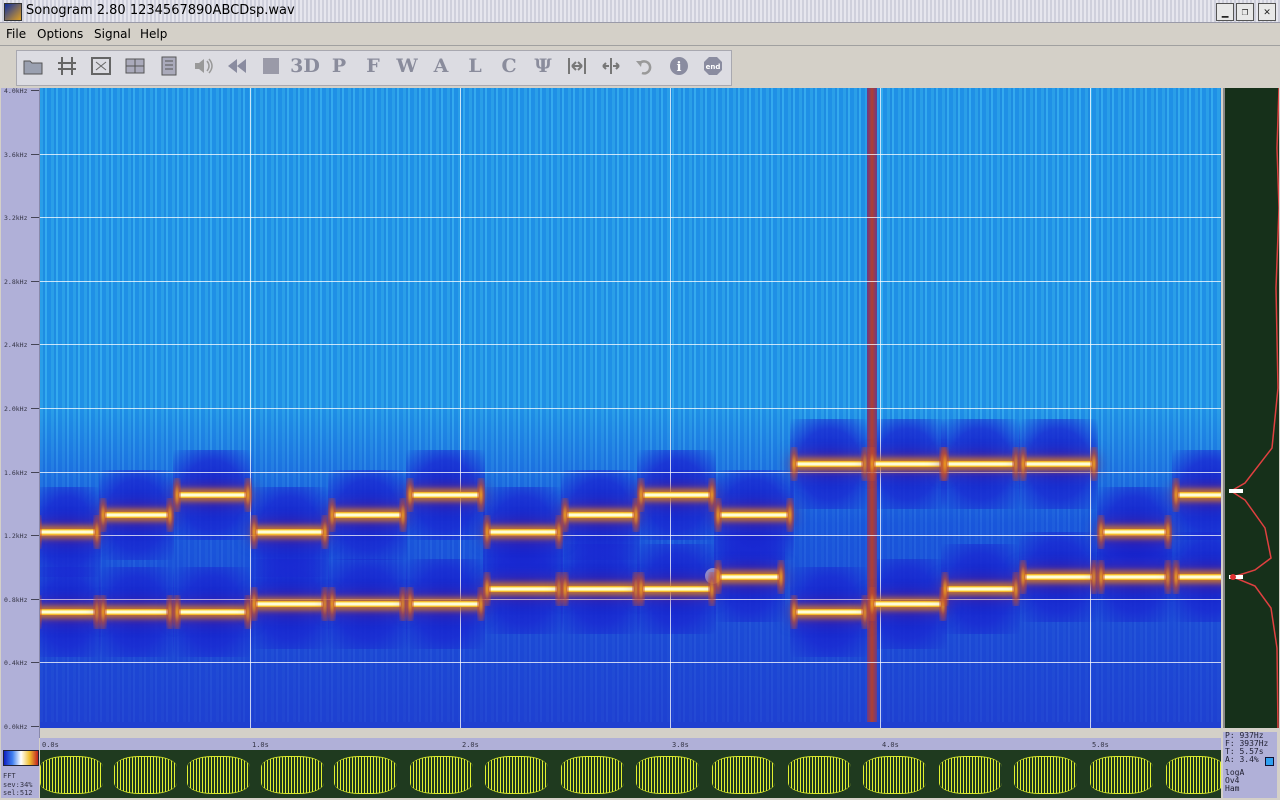 The height and width of the screenshot is (800, 1280). Describe the element at coordinates (475, 66) in the screenshot. I see `l-icon: L` at that location.